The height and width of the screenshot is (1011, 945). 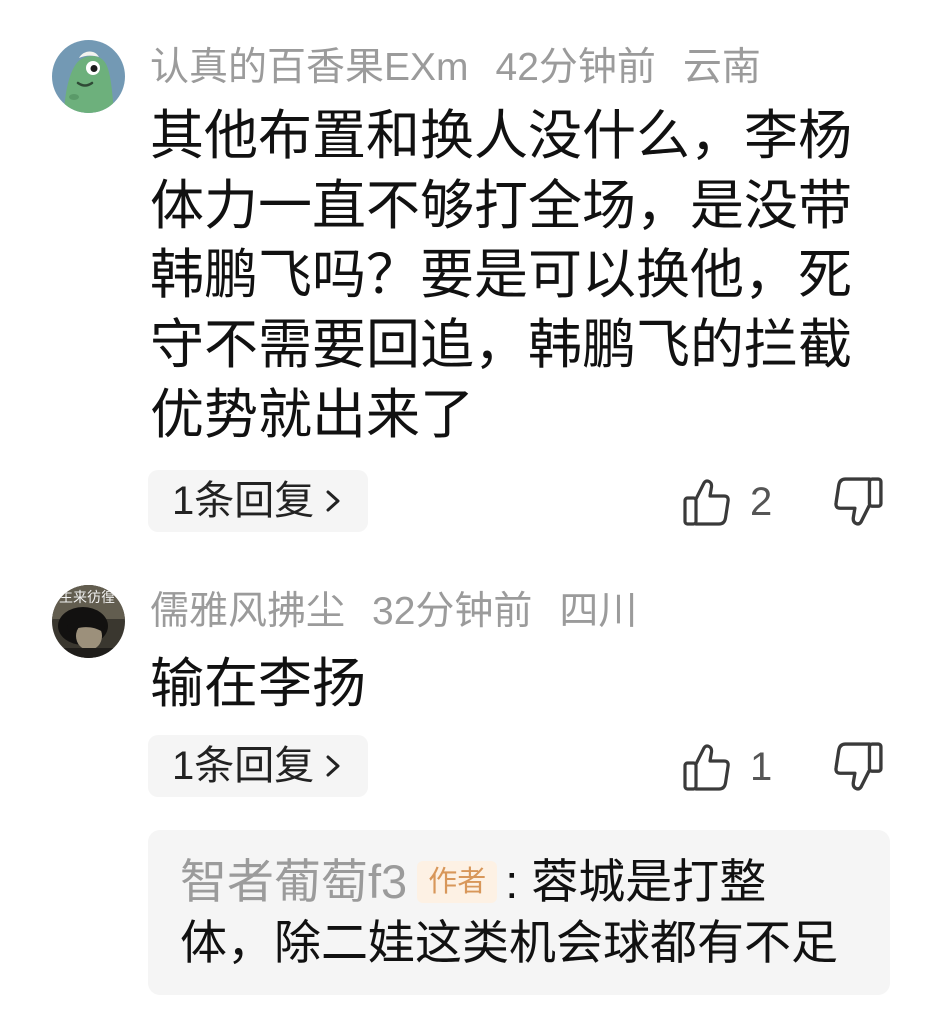 I want to click on user-avatar: 生来彷徨, so click(x=88, y=621).